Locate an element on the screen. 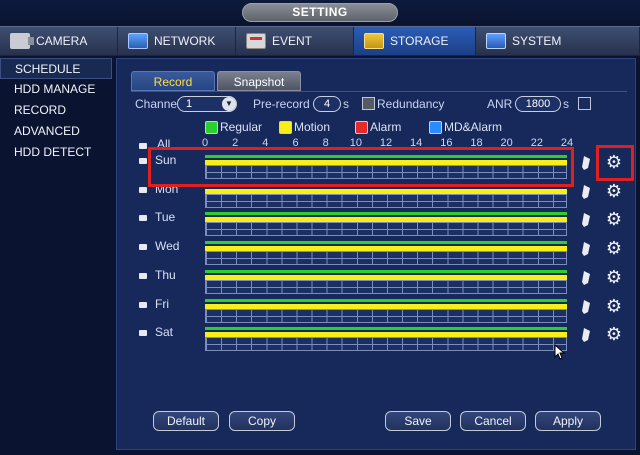  anr-label: ANR is located at coordinates (500, 104).